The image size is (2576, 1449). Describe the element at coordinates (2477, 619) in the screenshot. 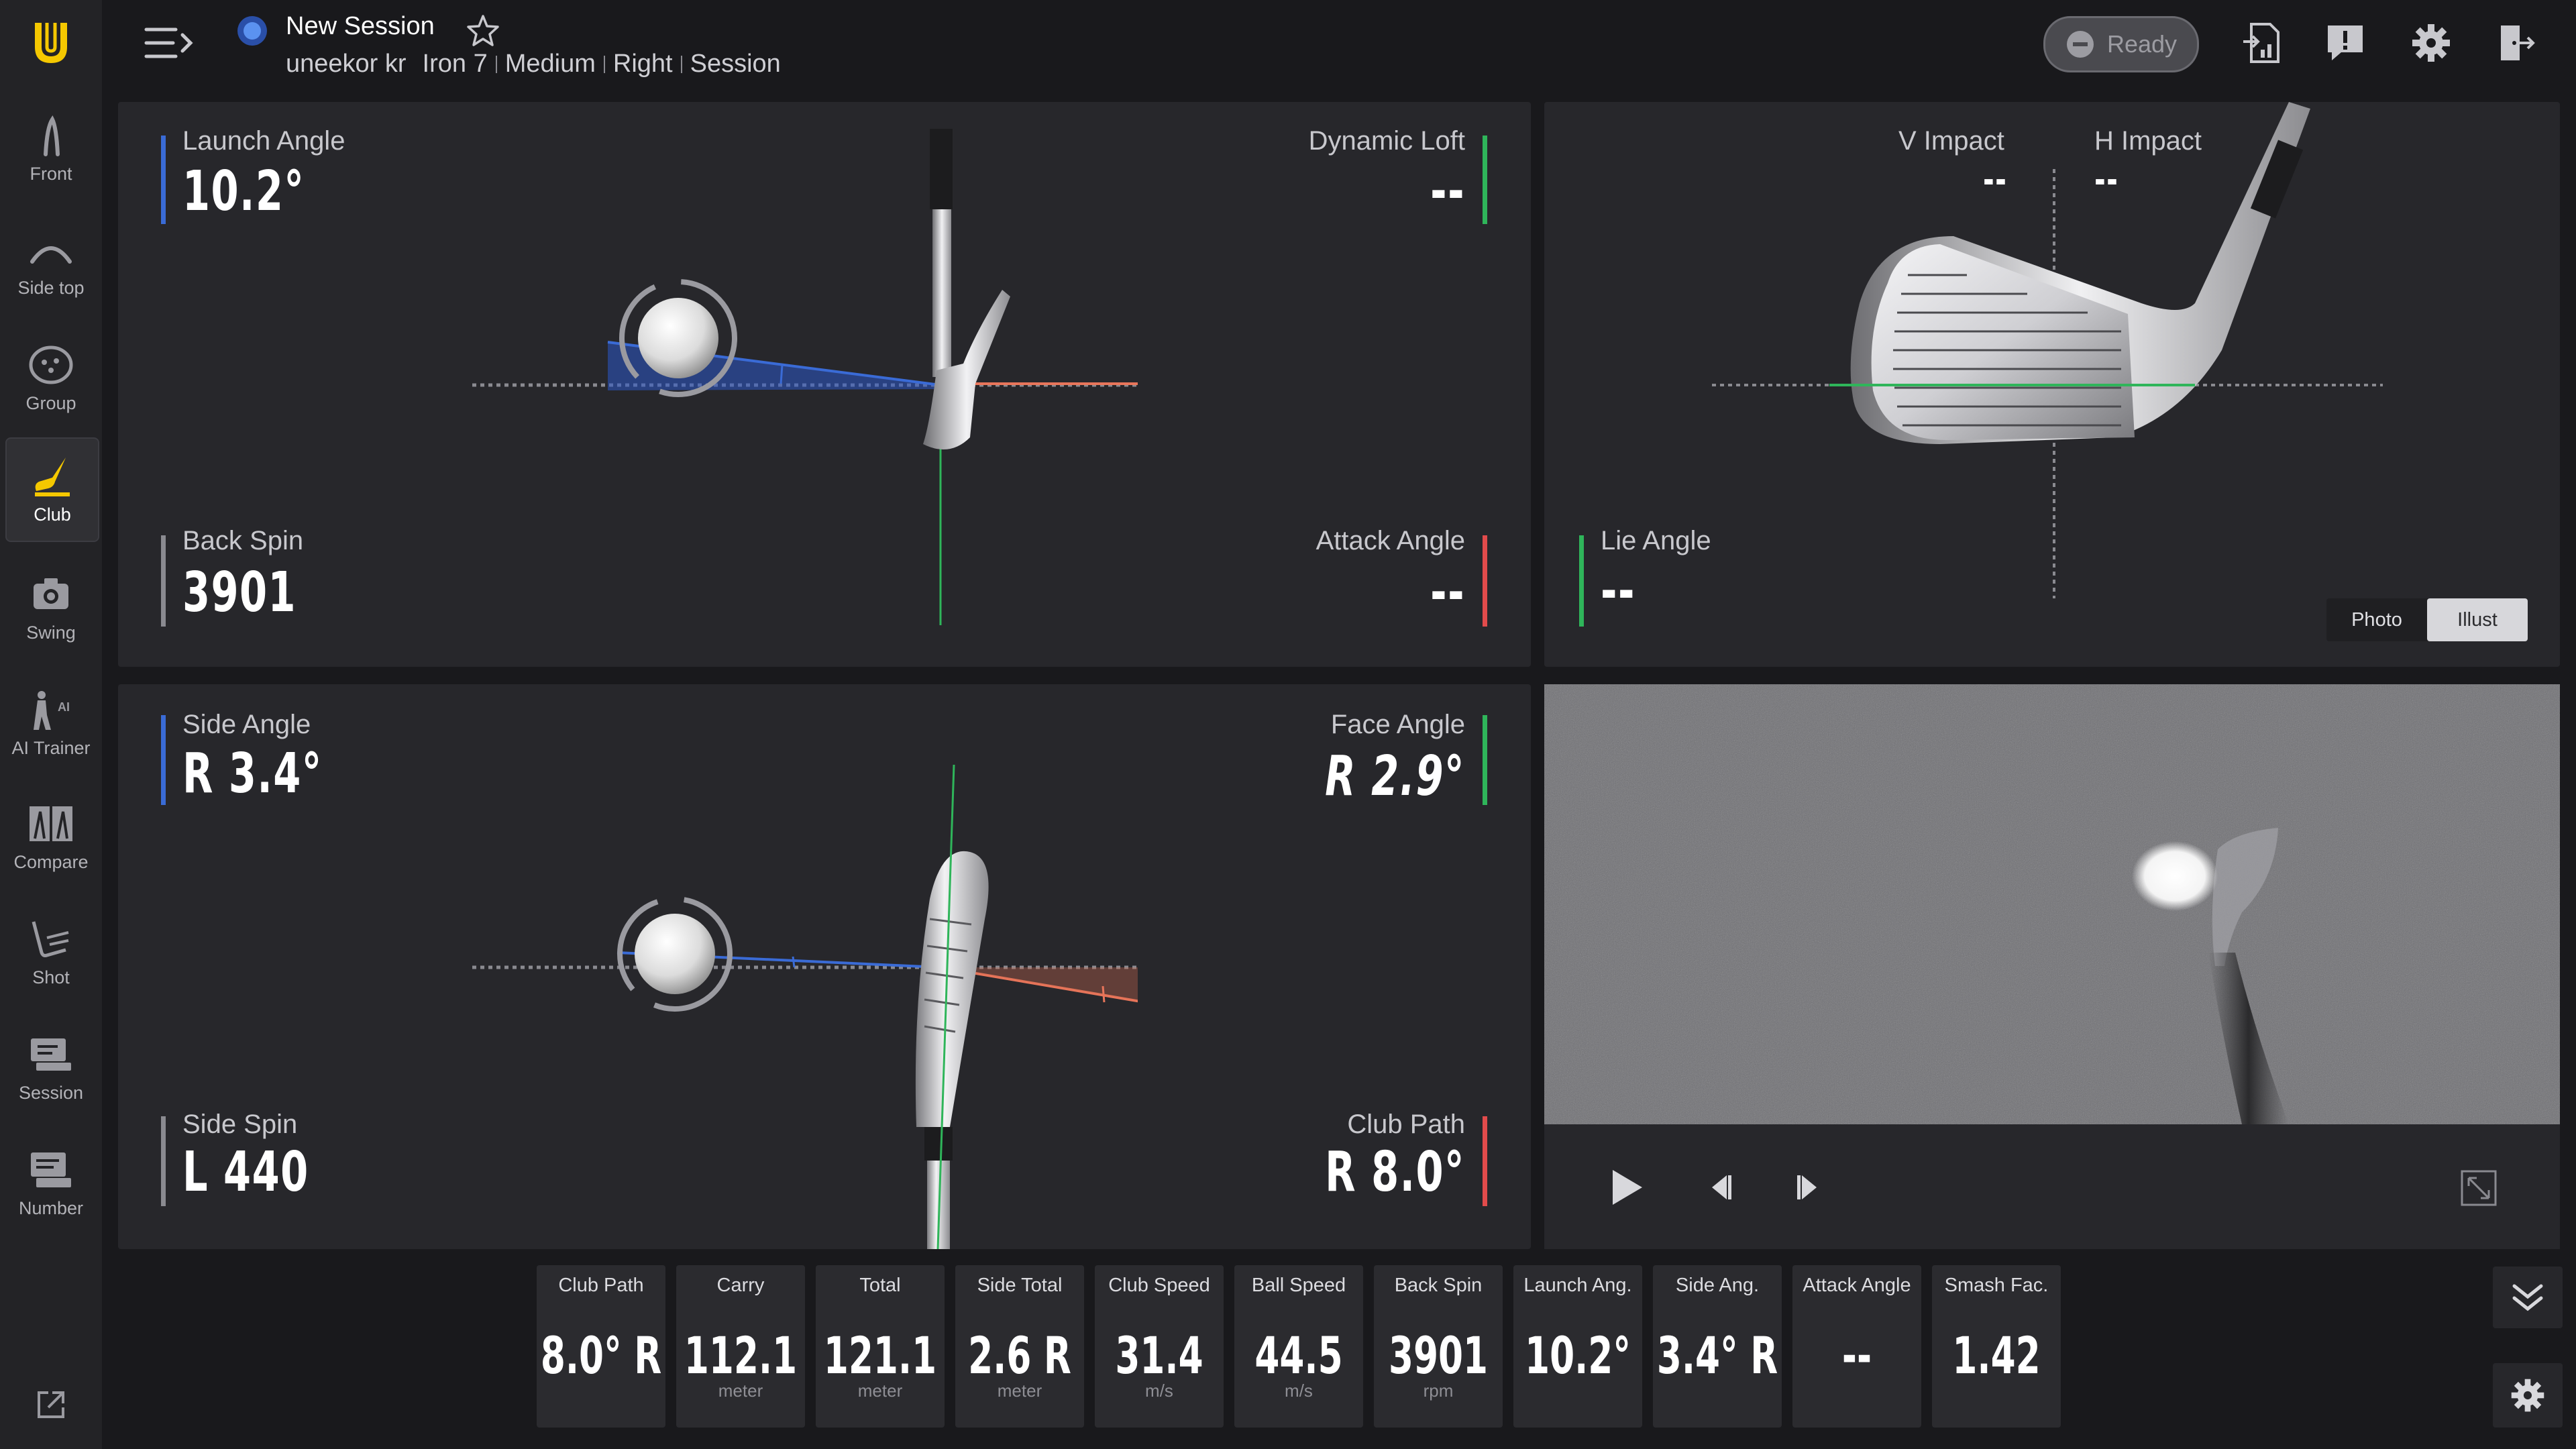

I see `illust-toggle-button: Illust` at that location.